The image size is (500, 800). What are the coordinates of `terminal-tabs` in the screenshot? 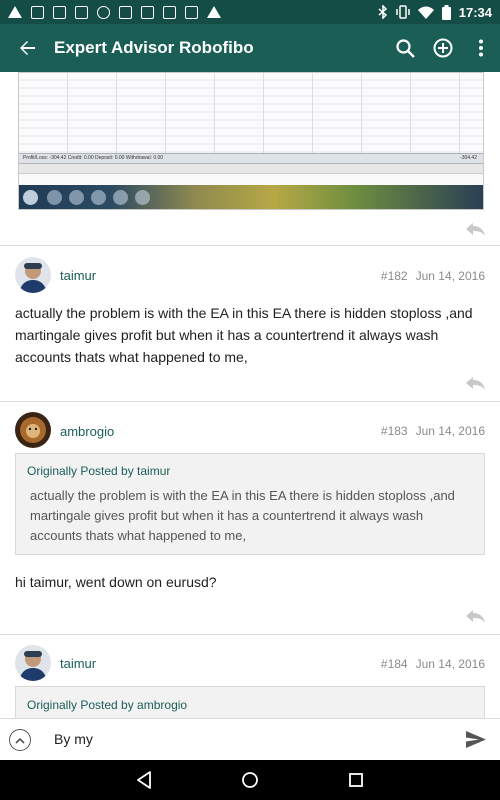 It's located at (251, 168).